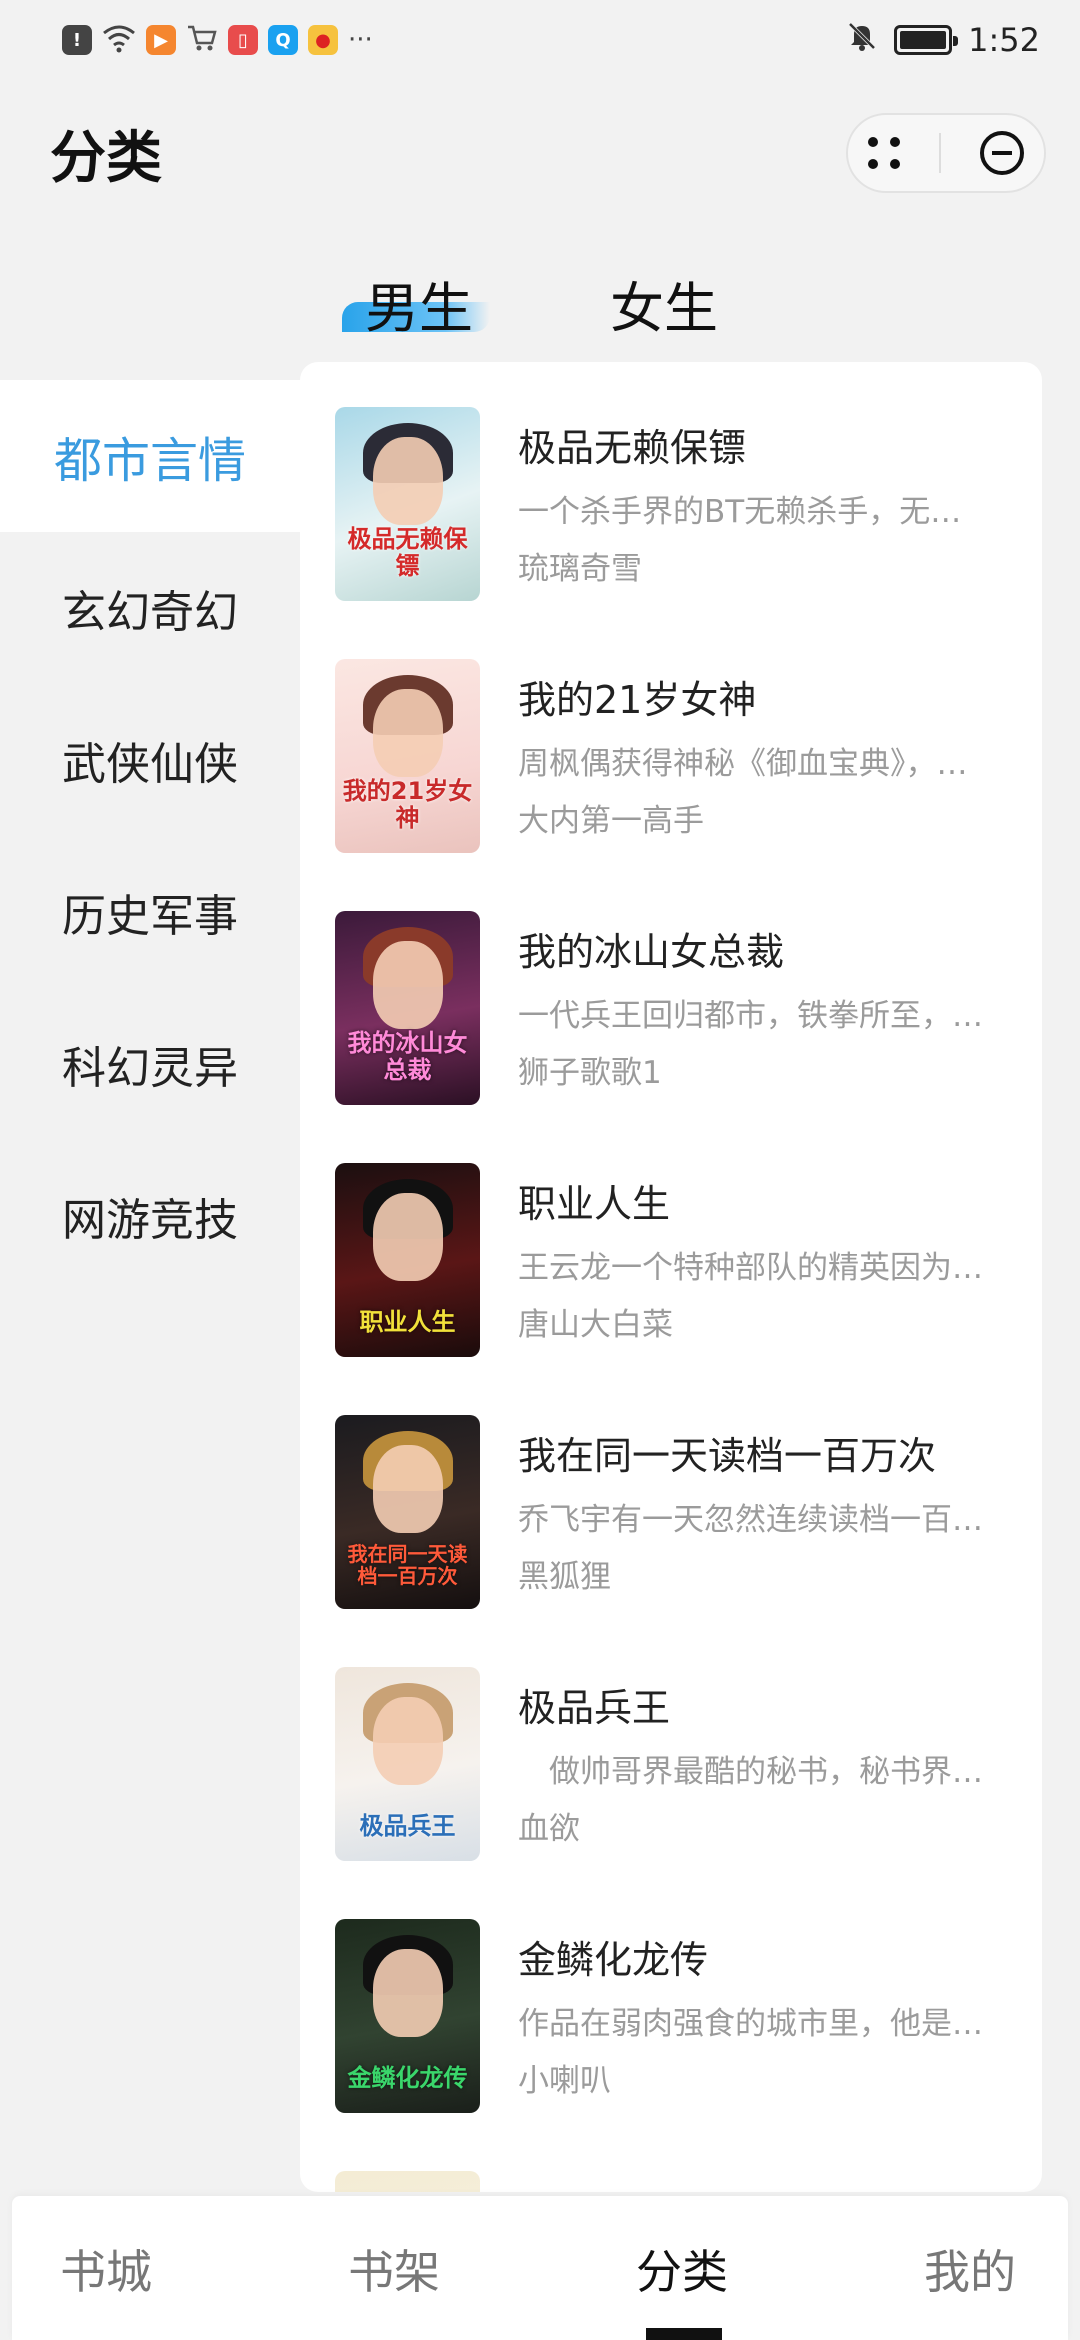 This screenshot has width=1080, height=2340. I want to click on book-author: 琉璃奇雪, so click(580, 569).